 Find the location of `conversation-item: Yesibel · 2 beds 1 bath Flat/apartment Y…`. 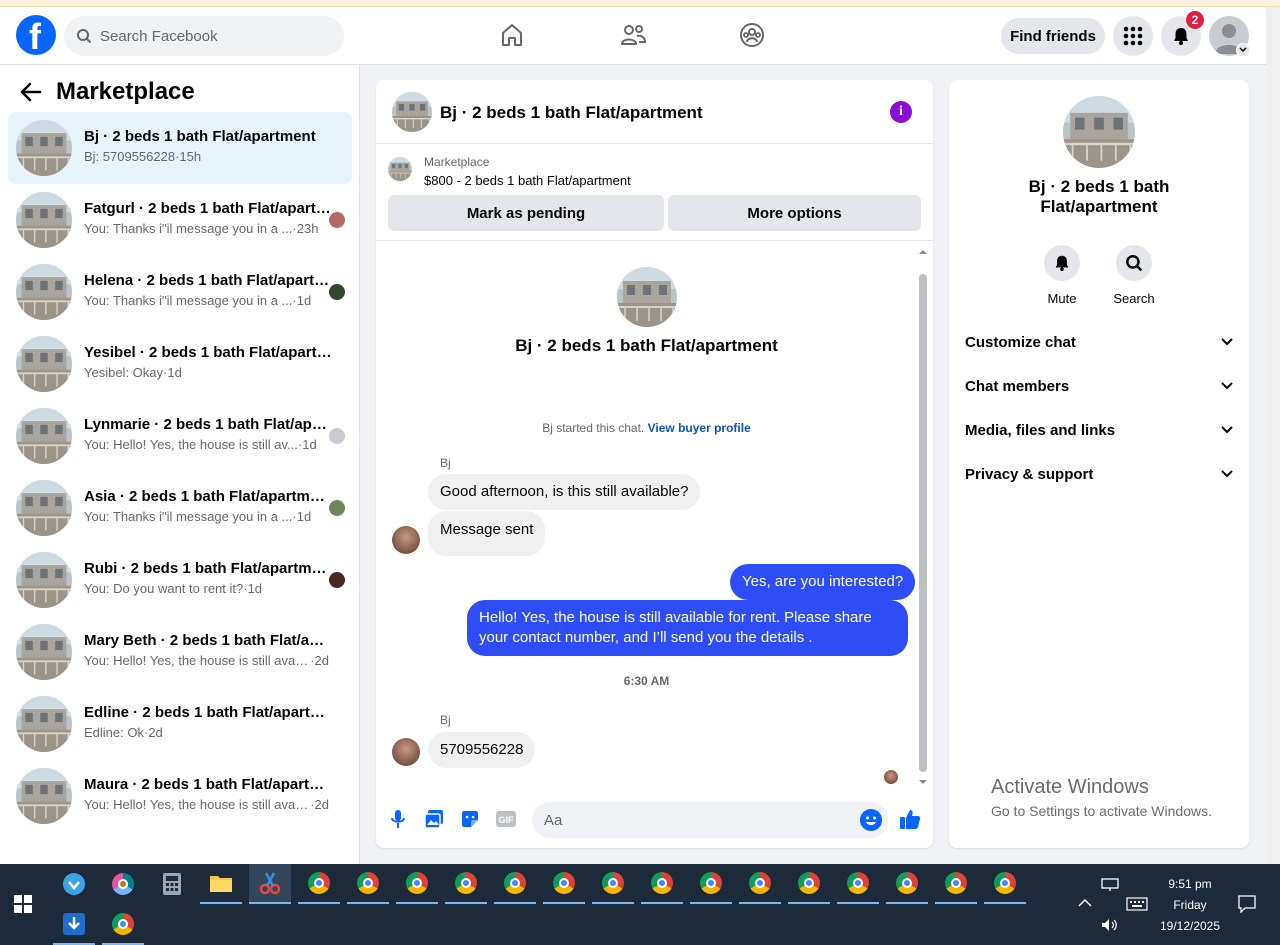

conversation-item: Yesibel · 2 beds 1 bath Flat/apartment Y… is located at coordinates (180, 364).